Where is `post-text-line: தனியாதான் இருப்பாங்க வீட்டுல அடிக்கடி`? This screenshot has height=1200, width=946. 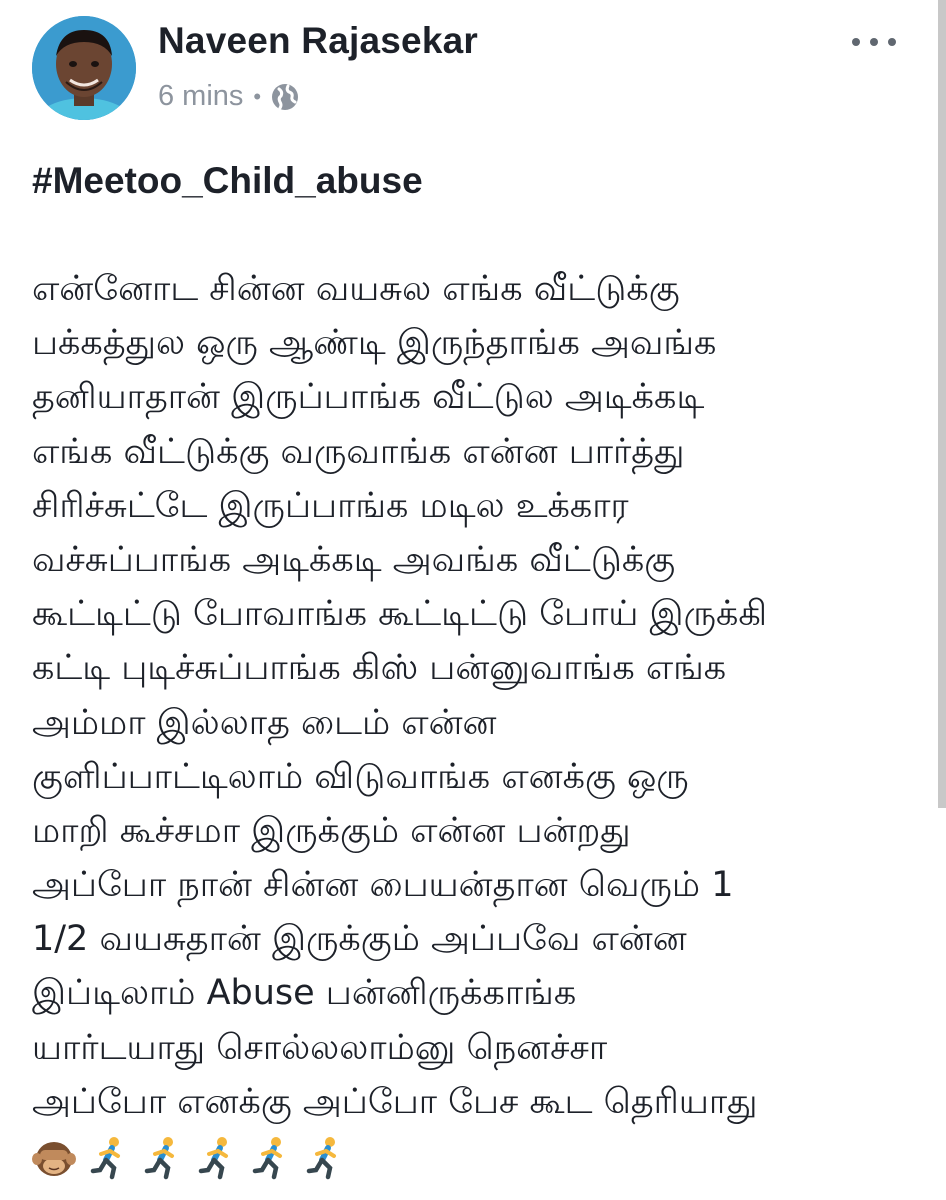 post-text-line: தனியாதான் இருப்பாங்க வீட்டுல அடிக்கடி is located at coordinates (368, 397).